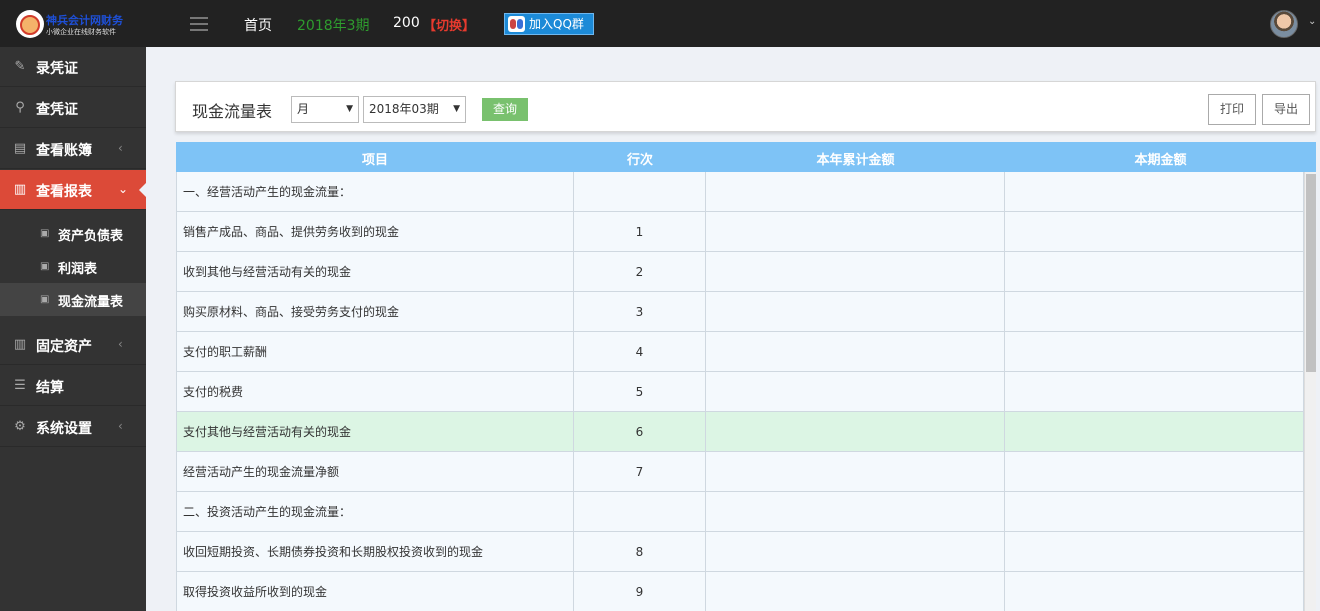 The height and width of the screenshot is (611, 1320). Describe the element at coordinates (20, 107) in the screenshot. I see `search-icon: ⚲` at that location.